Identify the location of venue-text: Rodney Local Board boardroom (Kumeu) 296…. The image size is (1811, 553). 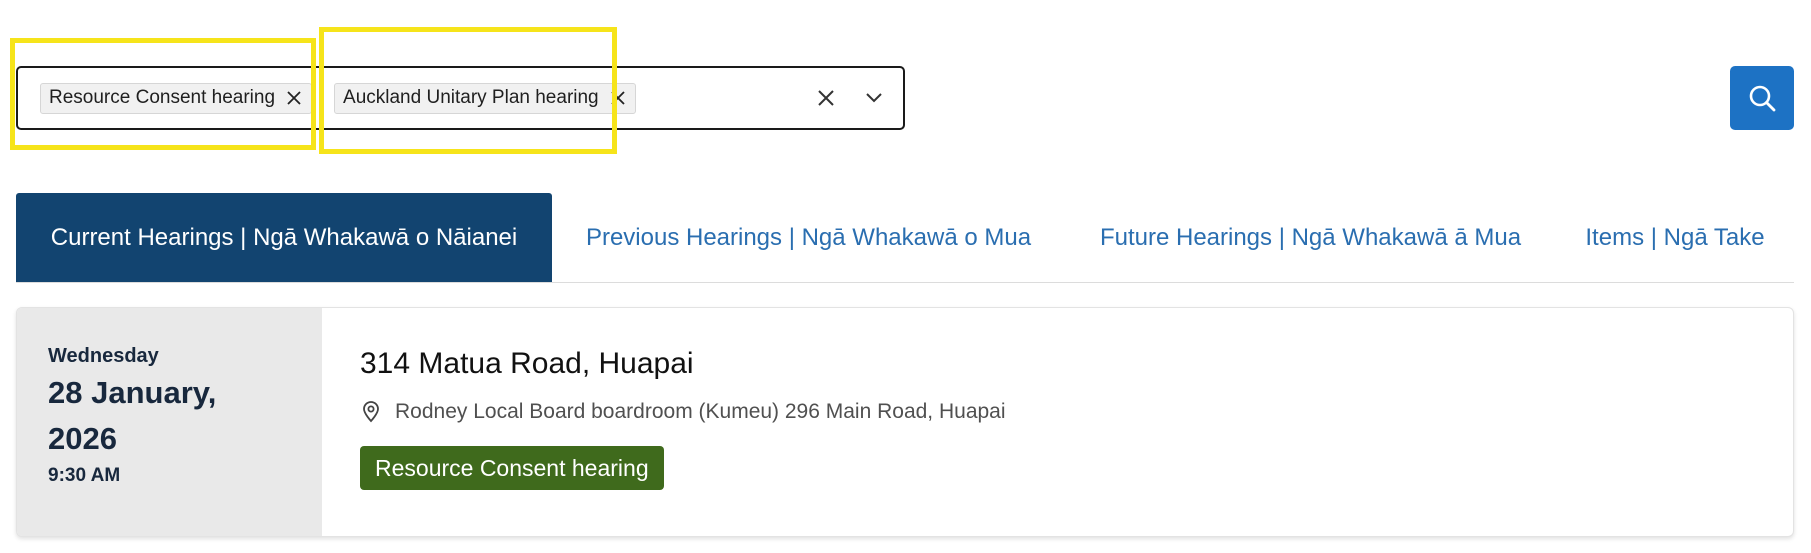
(700, 411).